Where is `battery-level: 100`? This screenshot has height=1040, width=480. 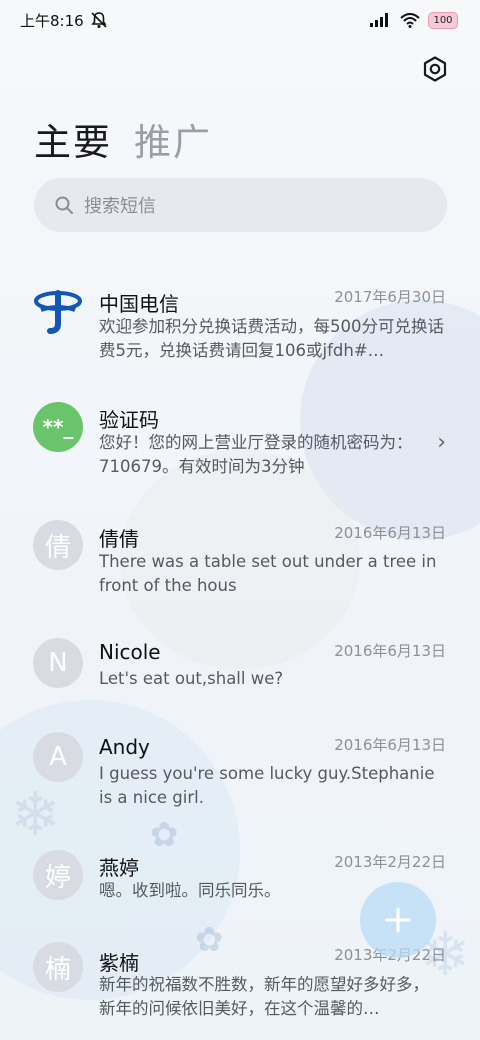 battery-level: 100 is located at coordinates (443, 20).